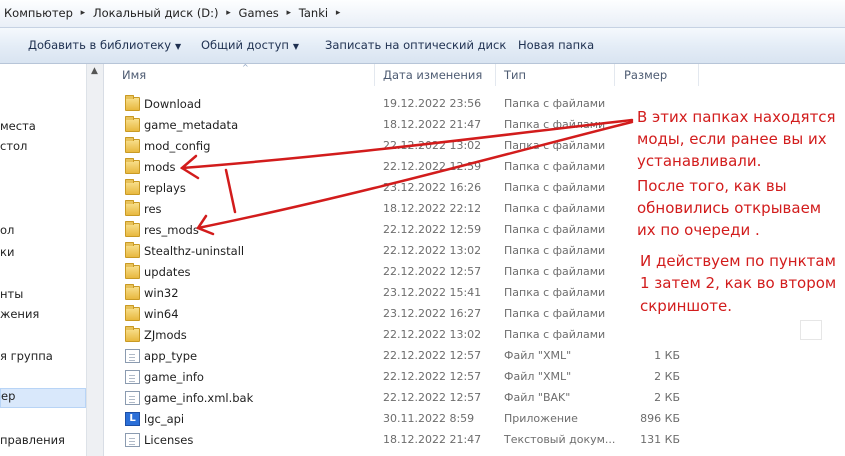 The width and height of the screenshot is (845, 456). I want to click on file-row: Download 19.12.2022 23:56 Папка с файлами, so click(400, 104).